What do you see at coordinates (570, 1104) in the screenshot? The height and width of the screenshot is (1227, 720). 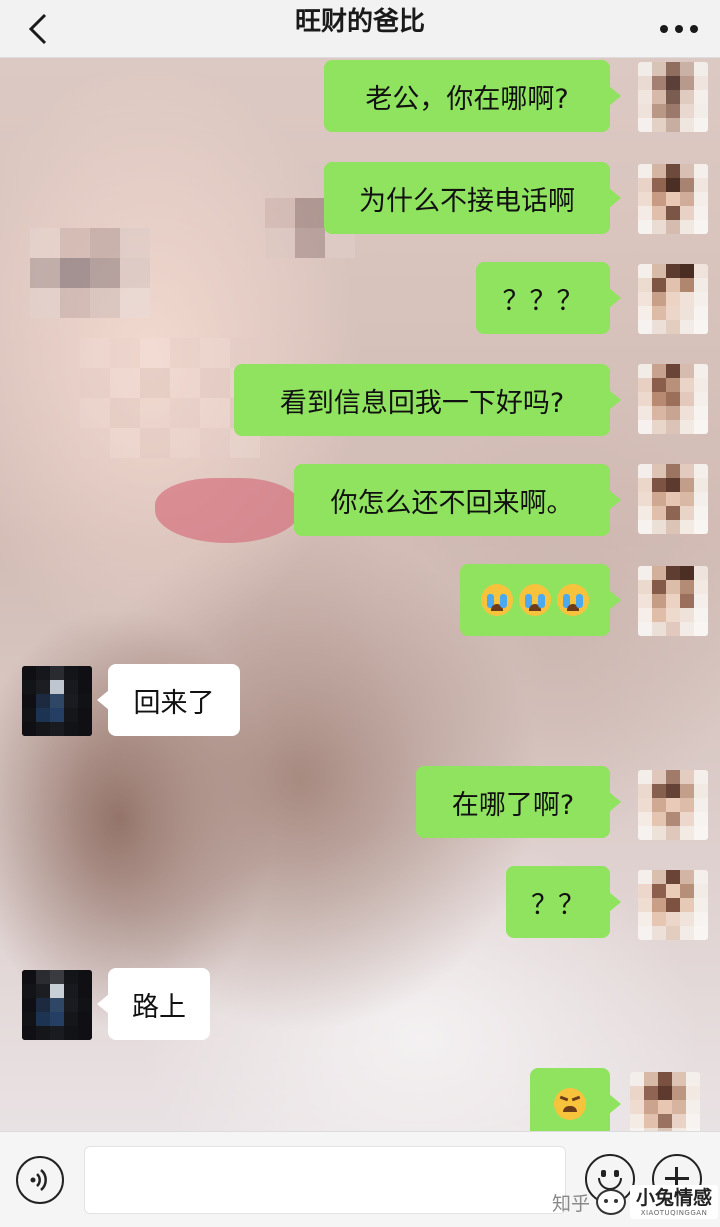 I see `angry-face-emoji` at bounding box center [570, 1104].